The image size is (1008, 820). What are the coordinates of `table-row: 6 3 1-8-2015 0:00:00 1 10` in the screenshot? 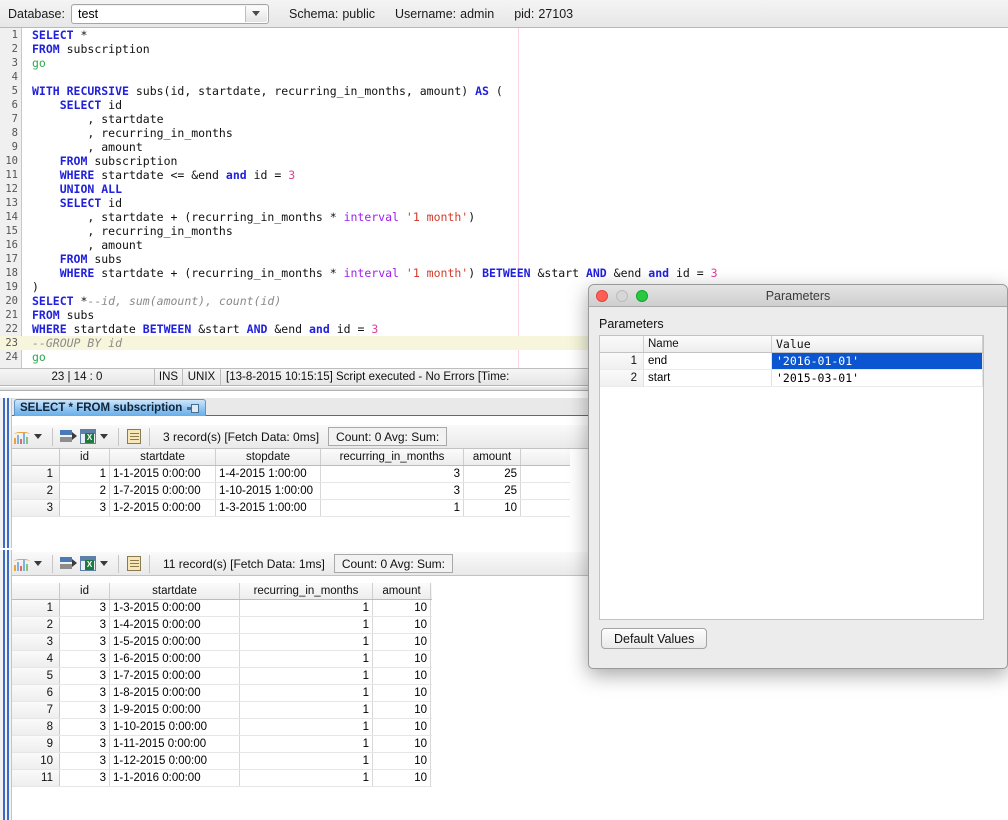 It's located at (222, 693).